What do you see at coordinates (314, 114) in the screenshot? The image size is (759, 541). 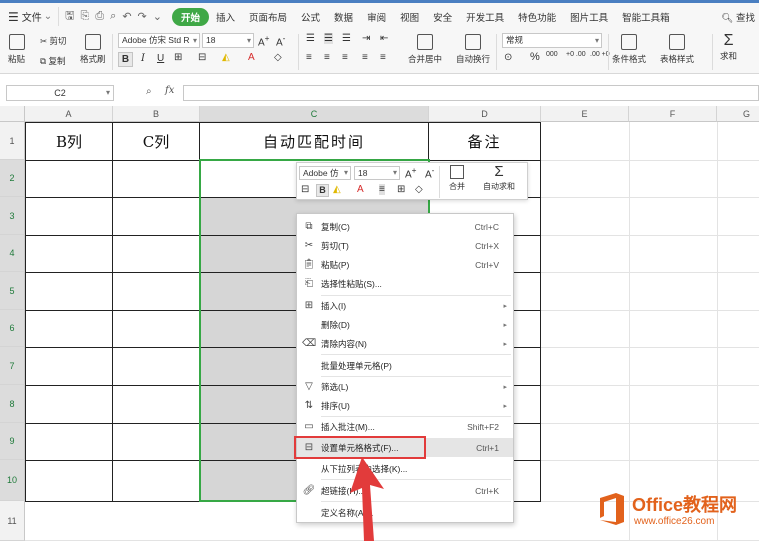 I see `column-header-c: C` at bounding box center [314, 114].